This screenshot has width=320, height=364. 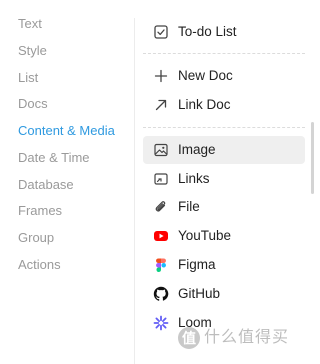 What do you see at coordinates (161, 105) in the screenshot?
I see `arrow-up-right-icon` at bounding box center [161, 105].